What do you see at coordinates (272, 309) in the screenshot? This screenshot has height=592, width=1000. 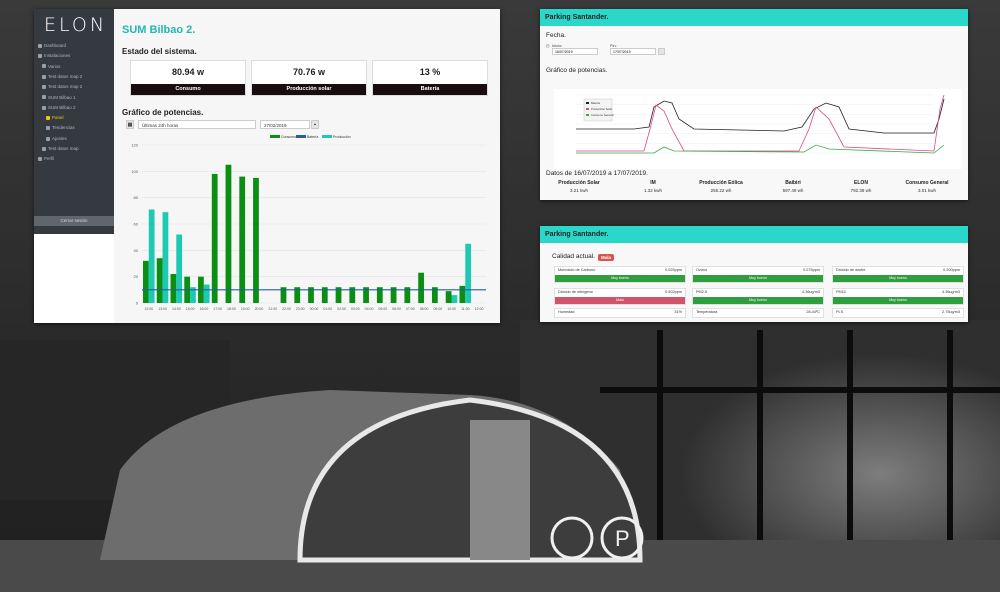 I see `x-tick-label: 21:00` at bounding box center [272, 309].